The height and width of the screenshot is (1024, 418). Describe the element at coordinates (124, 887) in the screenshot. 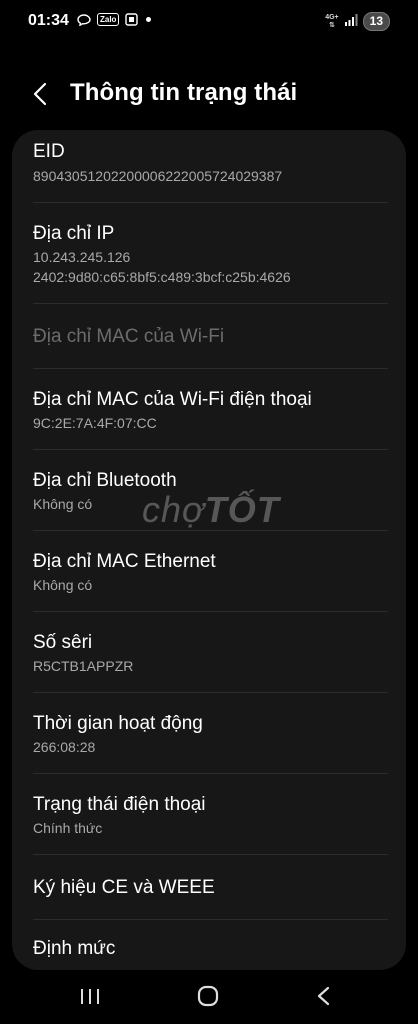

I see `item-title: Ký hiệu CE và WEEE` at that location.